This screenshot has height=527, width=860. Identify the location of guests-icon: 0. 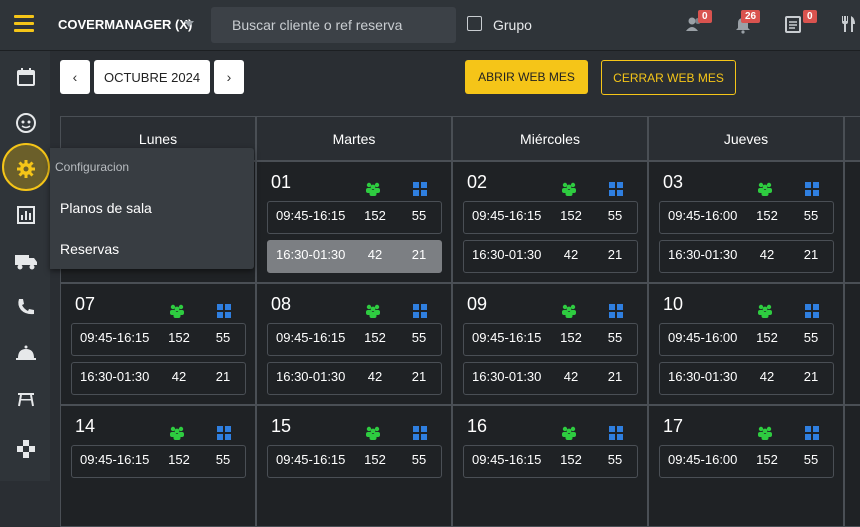
(698, 22).